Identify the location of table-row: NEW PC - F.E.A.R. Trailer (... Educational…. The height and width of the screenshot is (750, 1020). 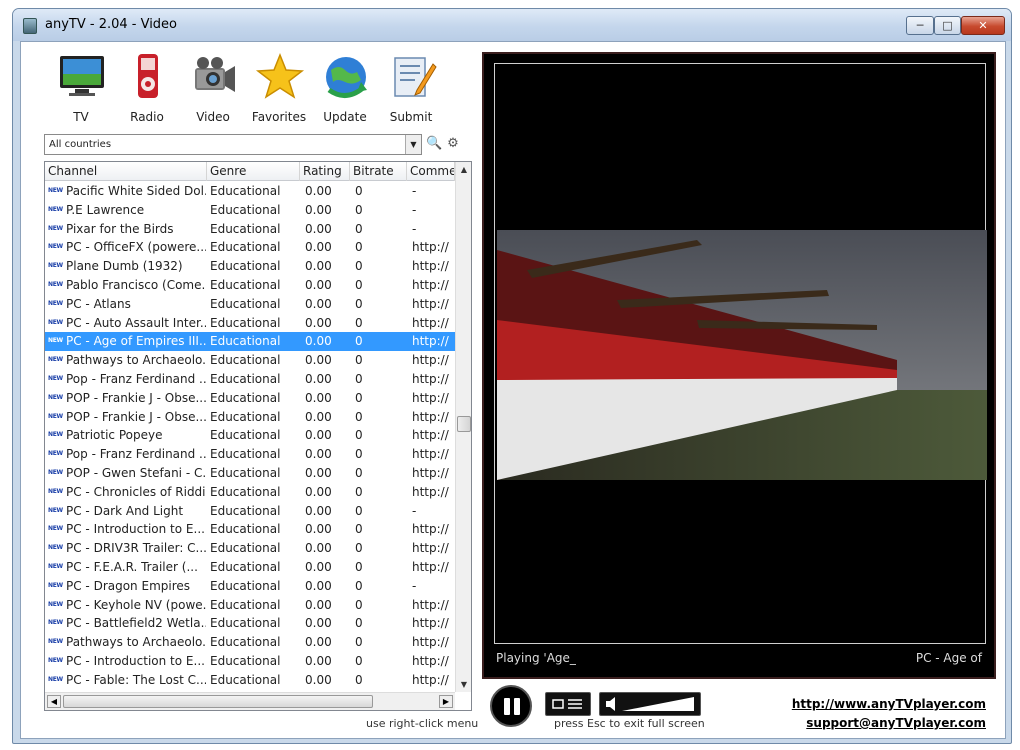
(250, 567).